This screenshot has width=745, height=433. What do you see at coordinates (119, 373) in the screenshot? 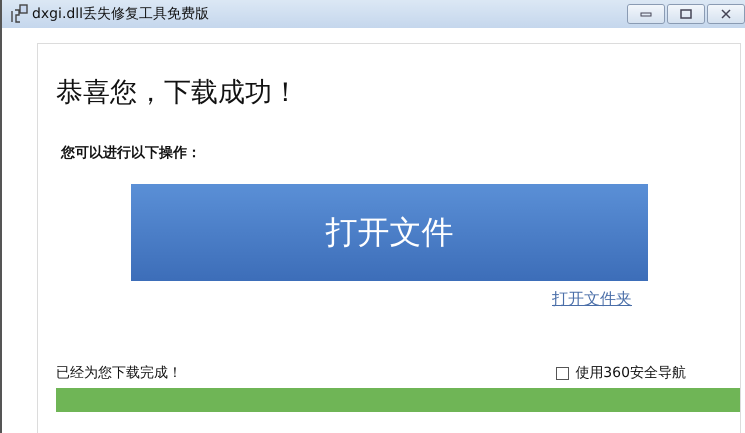
I see `status-text: 已经为您下载完成！` at bounding box center [119, 373].